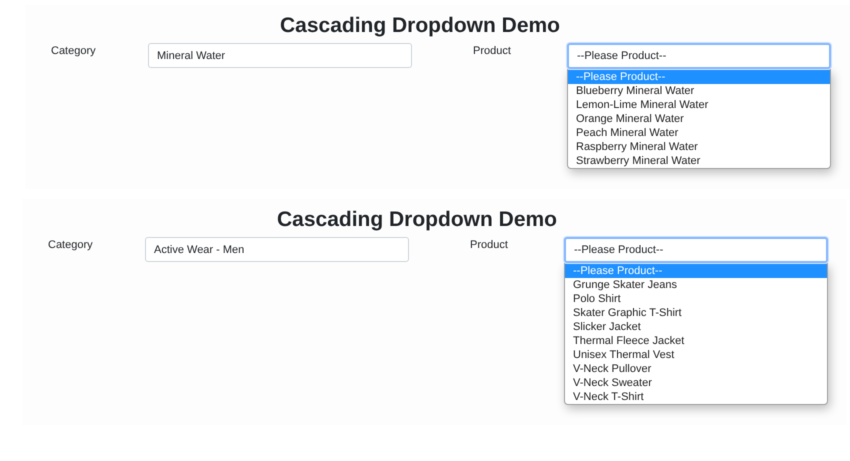 The height and width of the screenshot is (461, 850). Describe the element at coordinates (696, 369) in the screenshot. I see `dropdown-option: V-Neck Pullover` at that location.